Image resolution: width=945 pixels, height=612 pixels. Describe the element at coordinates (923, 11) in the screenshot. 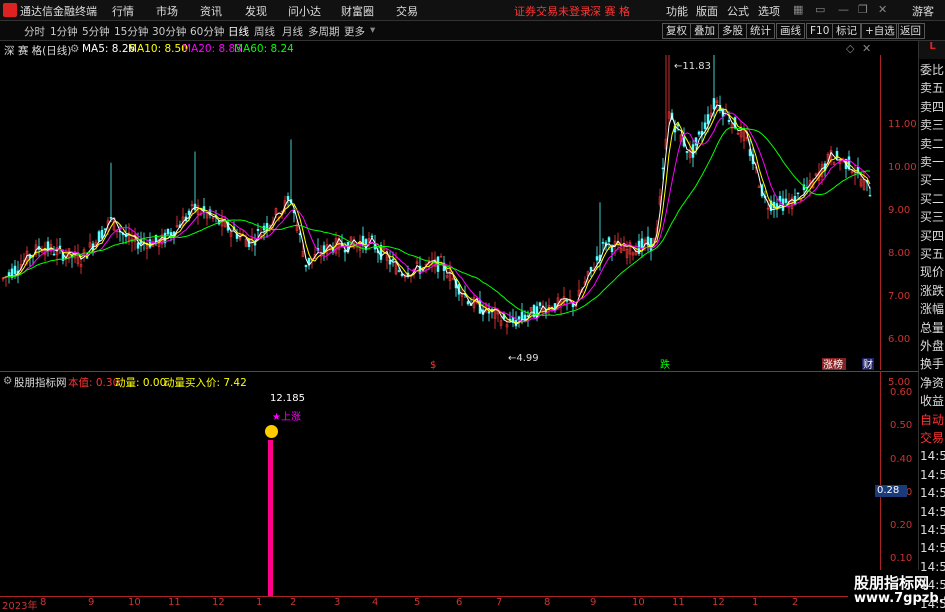

I see `user-label: 游客` at that location.